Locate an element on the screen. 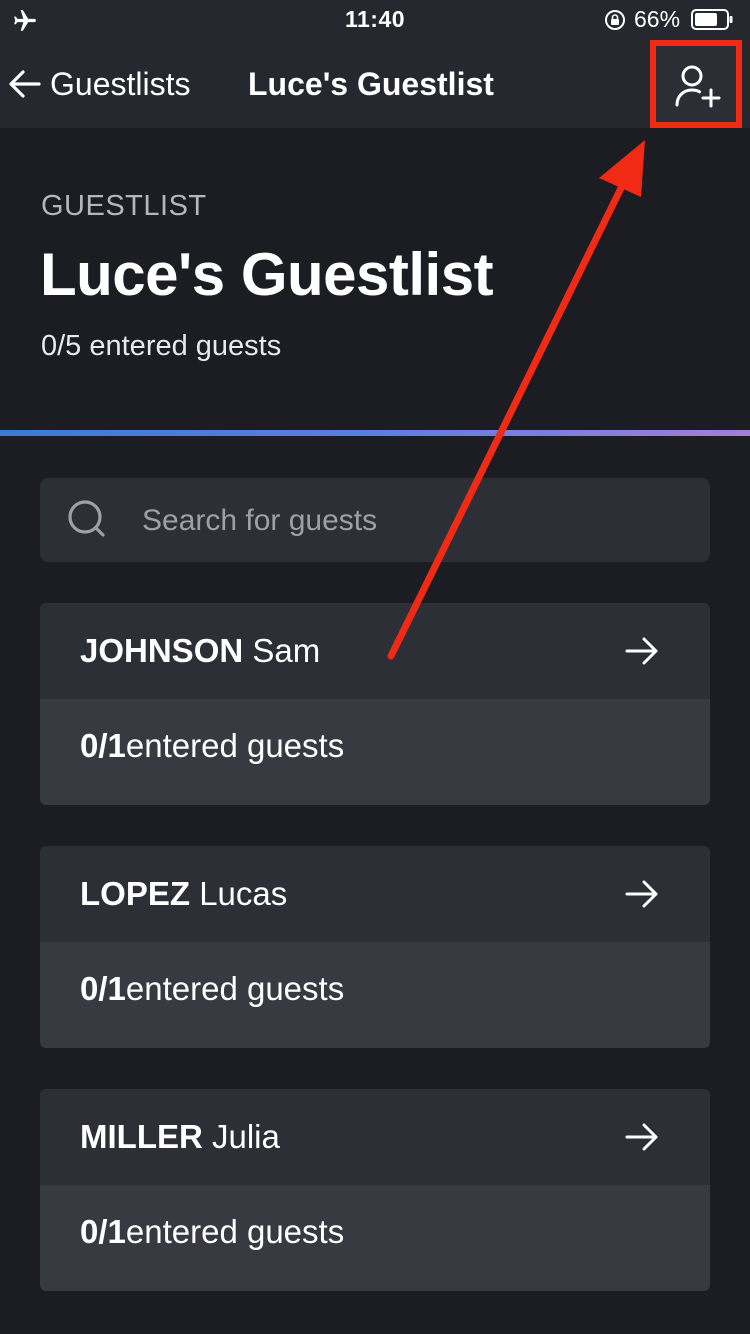 The height and width of the screenshot is (1334, 750). guest-card-header: JOHNSON Sam is located at coordinates (375, 651).